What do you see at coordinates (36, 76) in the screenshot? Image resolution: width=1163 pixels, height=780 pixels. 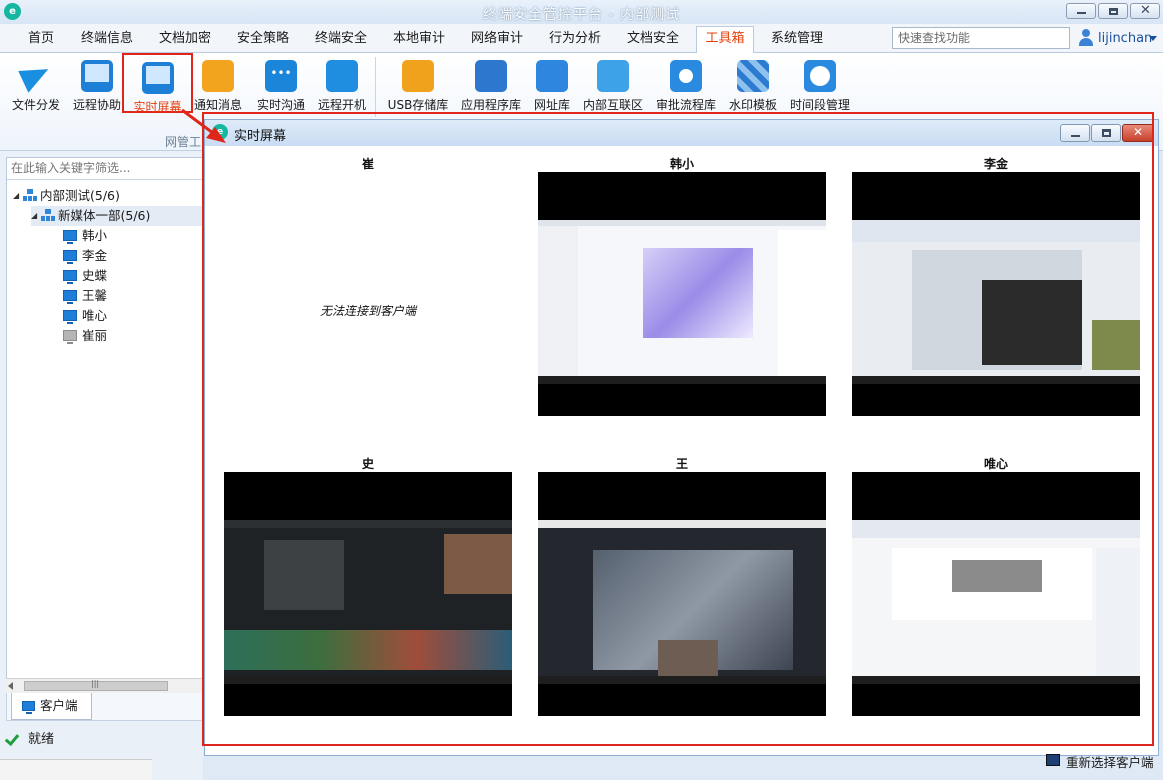 I see `paper-plane-icon` at bounding box center [36, 76].